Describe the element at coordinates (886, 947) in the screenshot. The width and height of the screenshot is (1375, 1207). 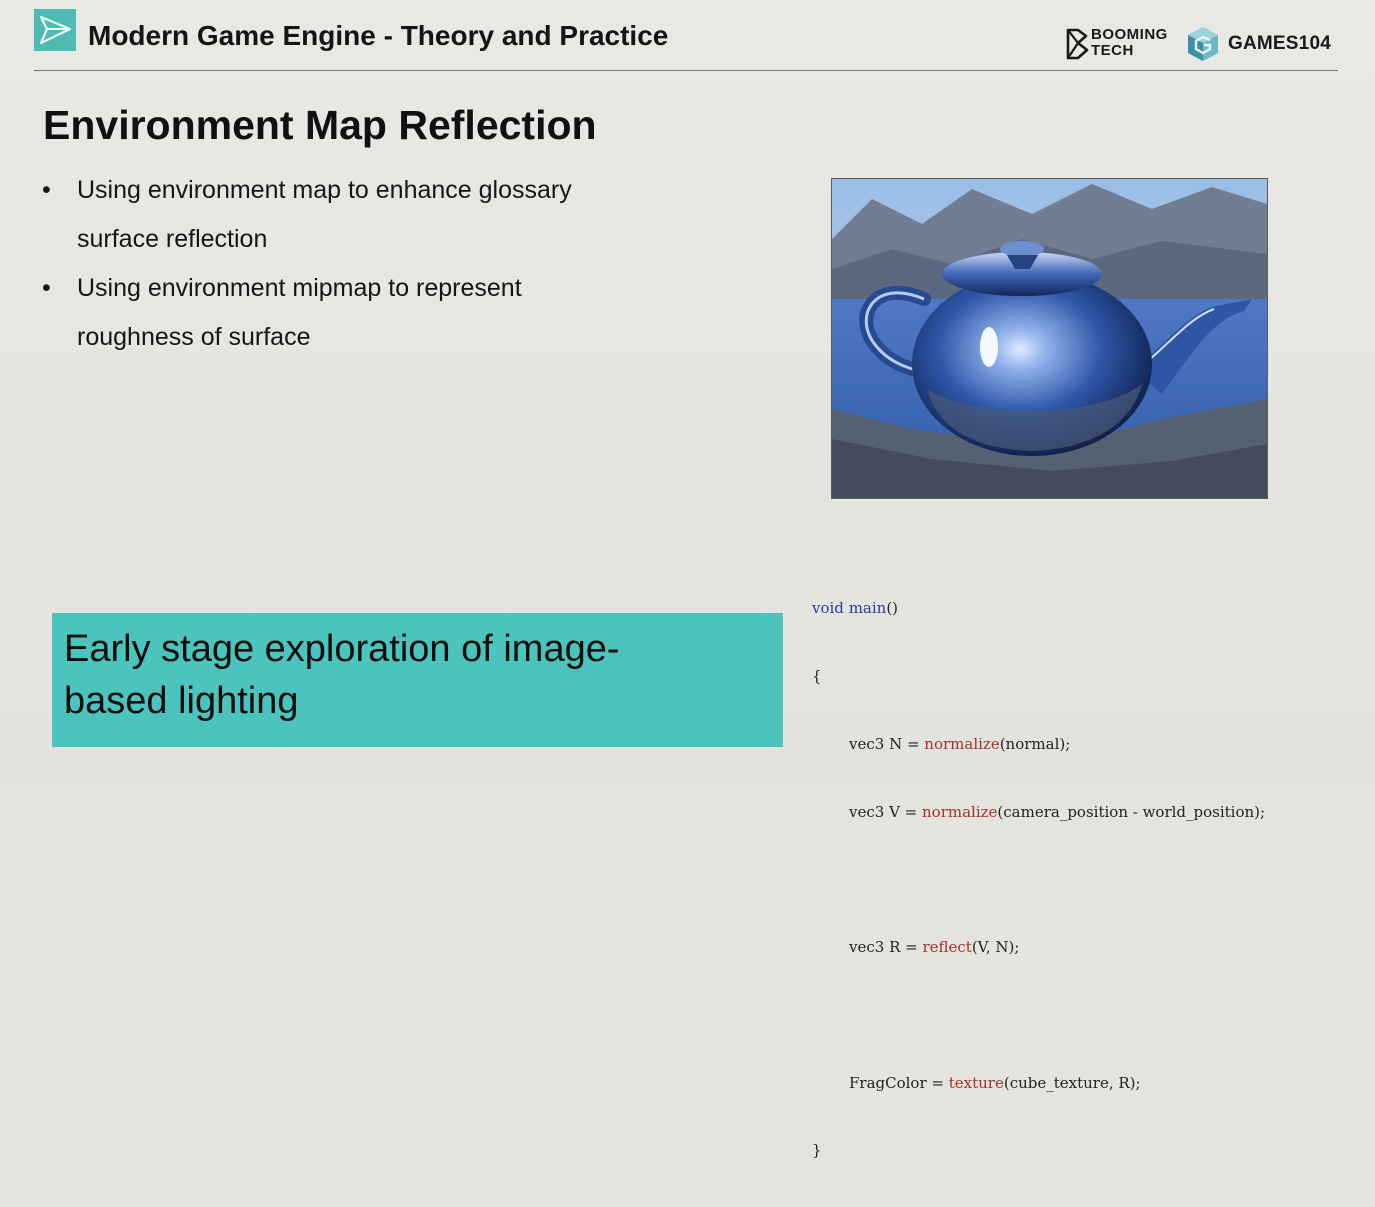
I see `code-text: vec3 R =` at that location.